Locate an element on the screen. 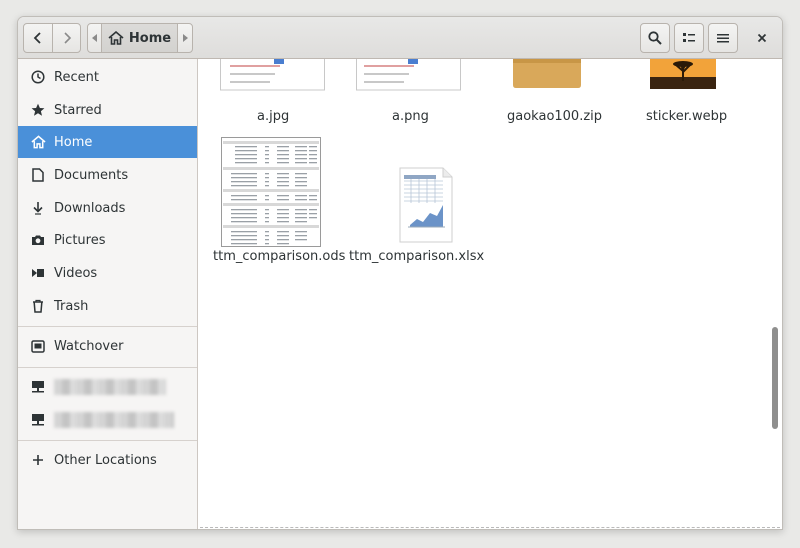  hamburger-icon is located at coordinates (723, 38).